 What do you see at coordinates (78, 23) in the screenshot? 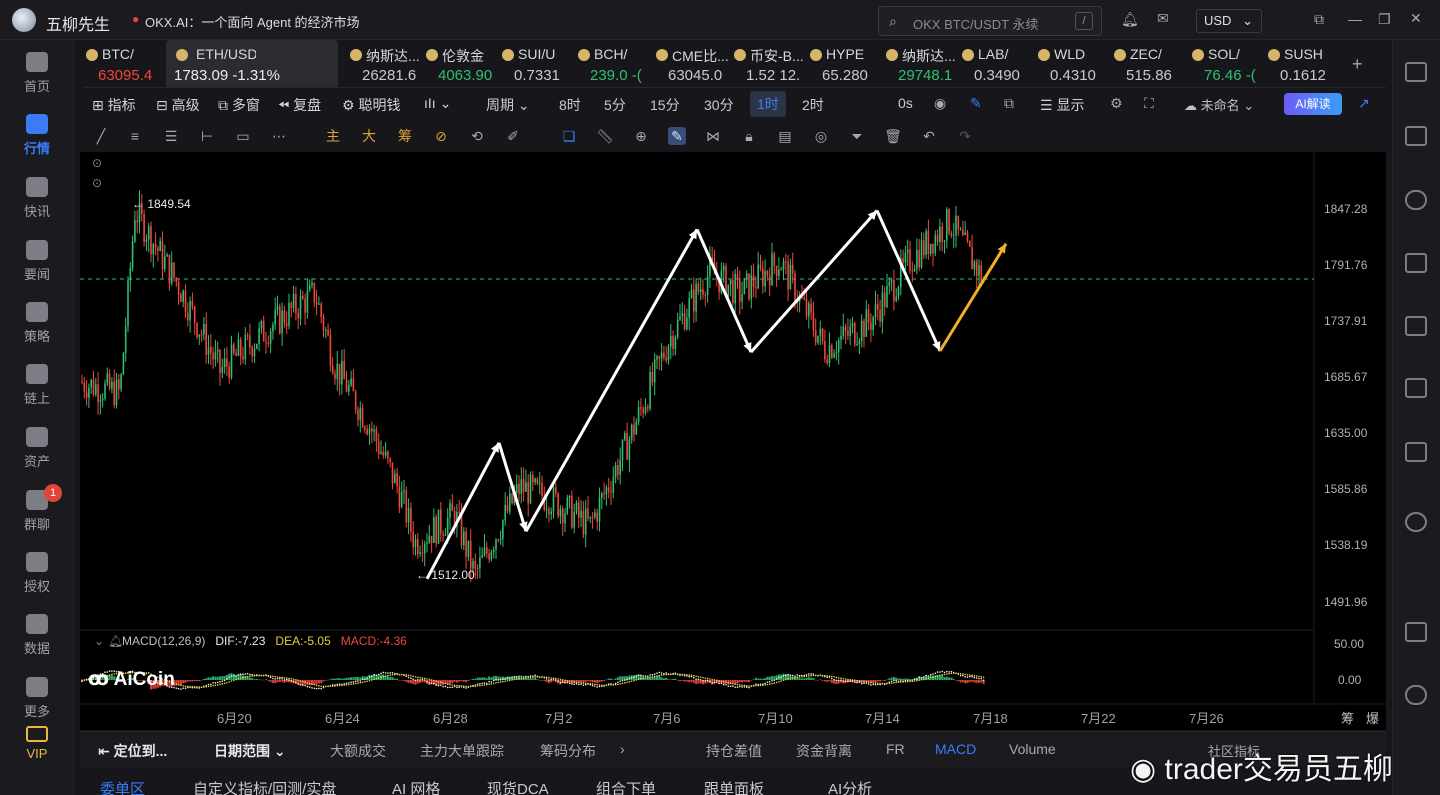
I see `username: 五柳先生` at bounding box center [78, 23].